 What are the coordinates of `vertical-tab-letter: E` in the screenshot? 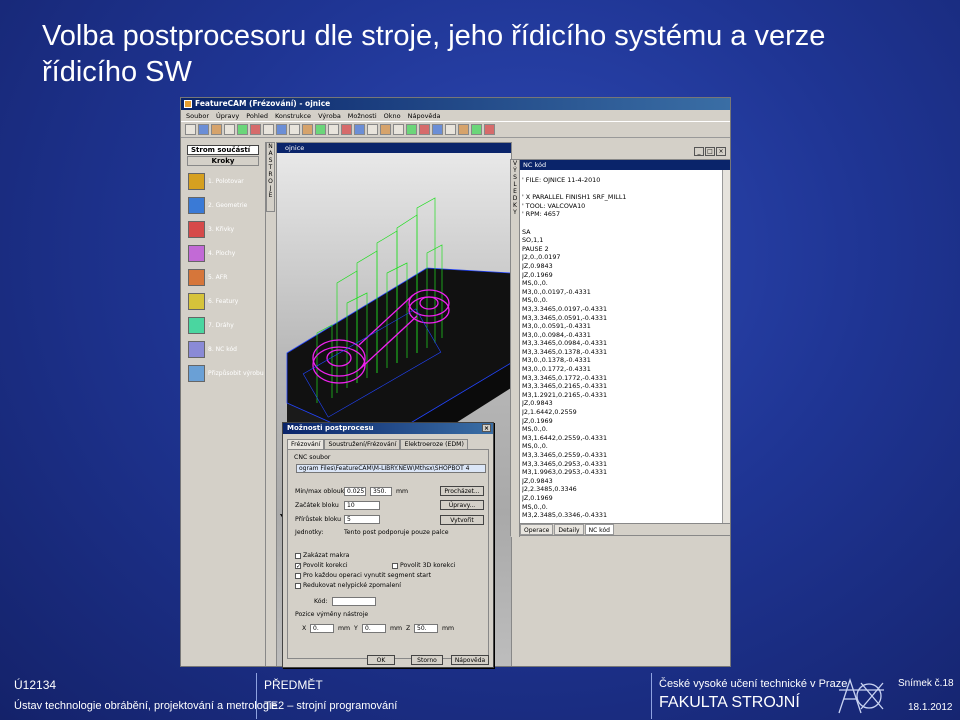 It's located at (270, 195).